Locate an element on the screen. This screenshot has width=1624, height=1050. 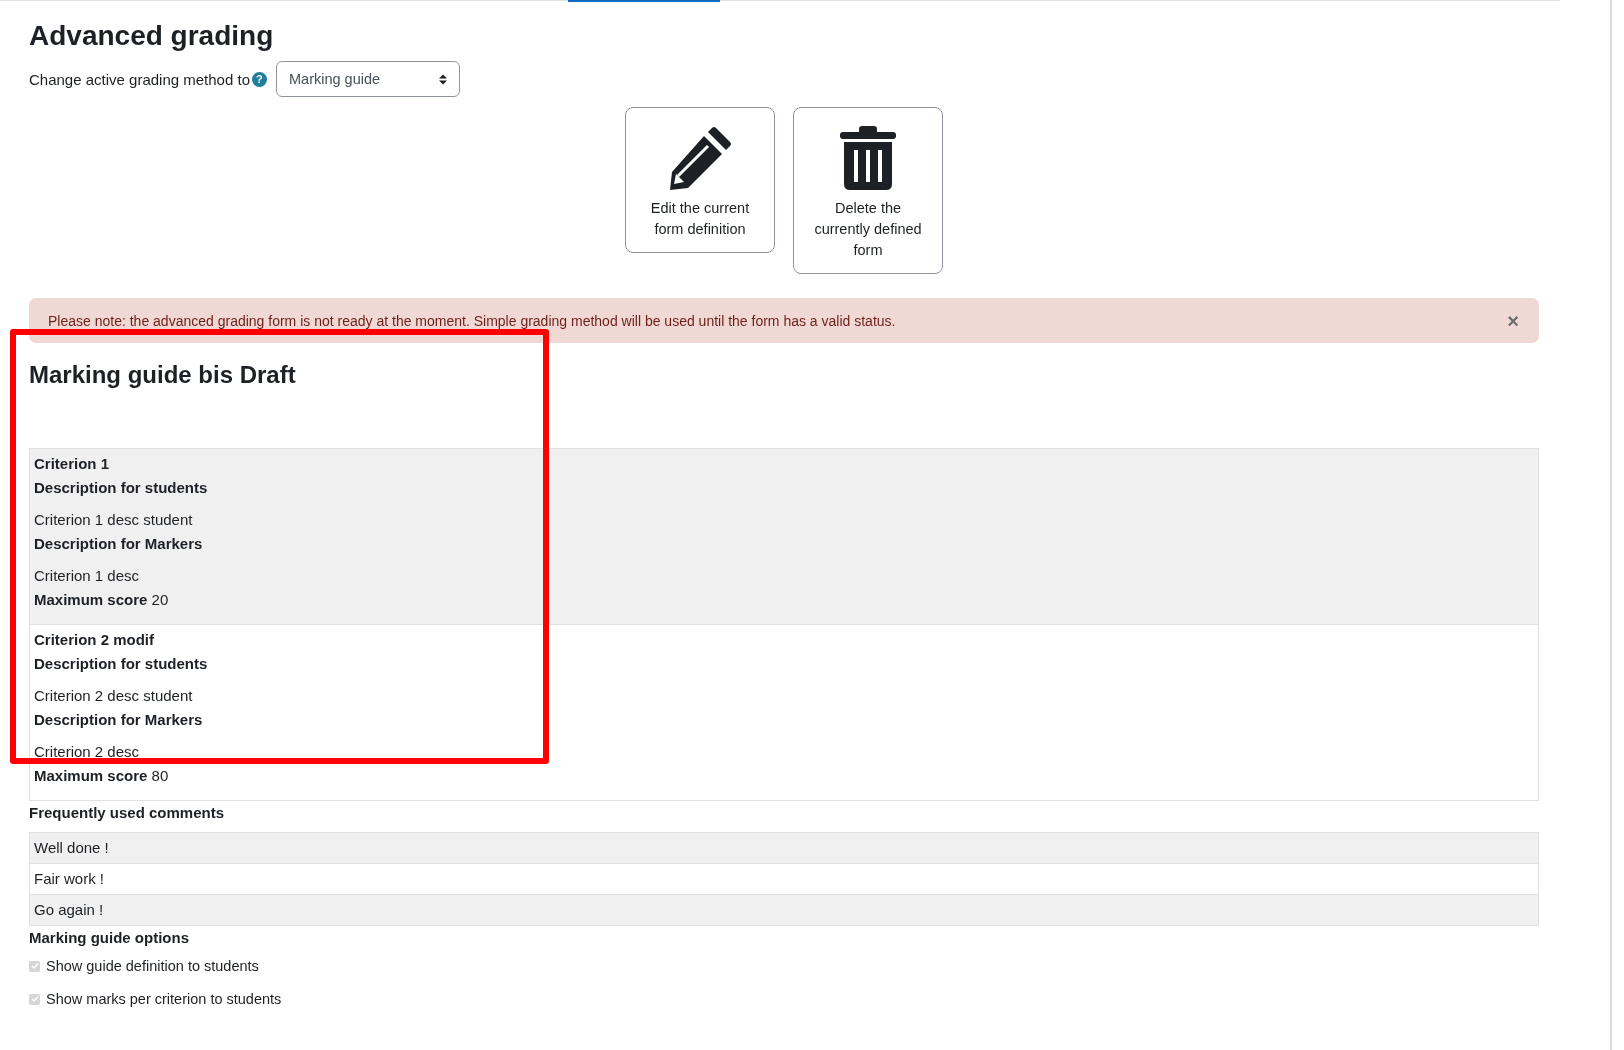
description-text: Criterion 2 desc is located at coordinates (87, 752).